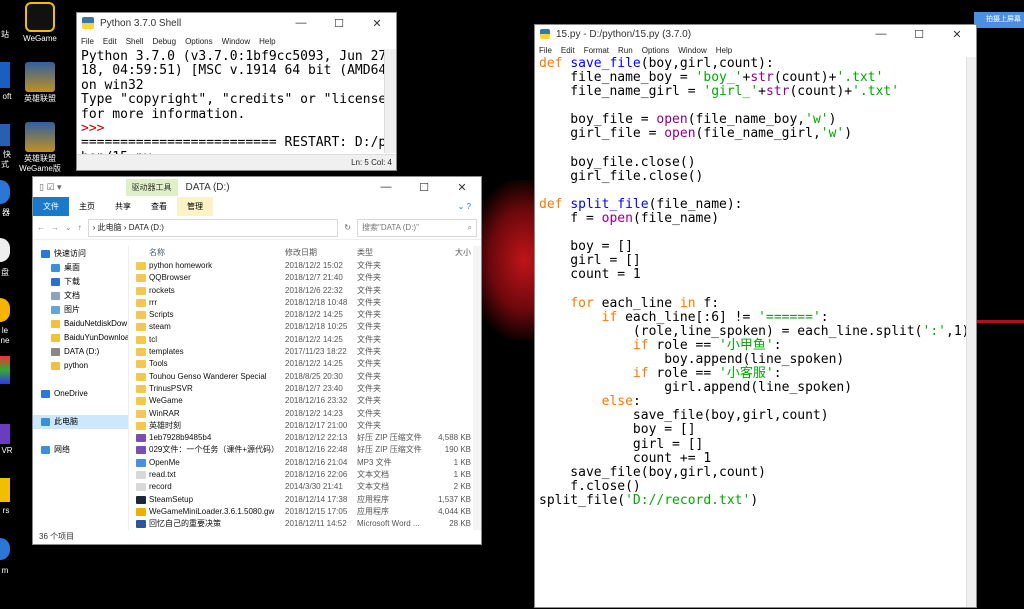  What do you see at coordinates (477, 388) in the screenshot?
I see `file-list-scrollbar` at bounding box center [477, 388].